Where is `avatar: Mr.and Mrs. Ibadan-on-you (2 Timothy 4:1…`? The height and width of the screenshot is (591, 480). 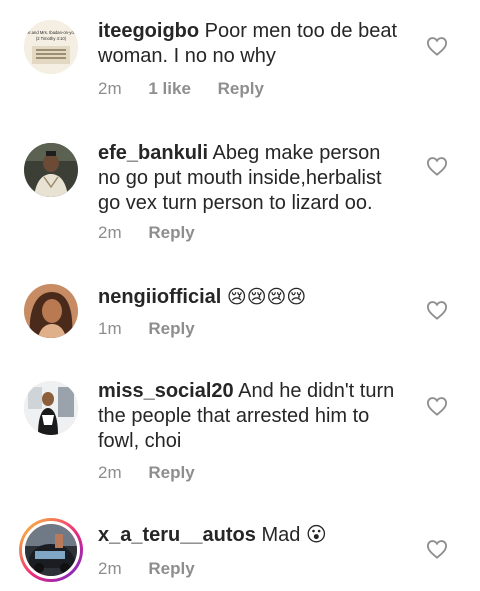
avatar: Mr.and Mrs. Ibadan-on-you (2 Timothy 4:1… is located at coordinates (51, 47).